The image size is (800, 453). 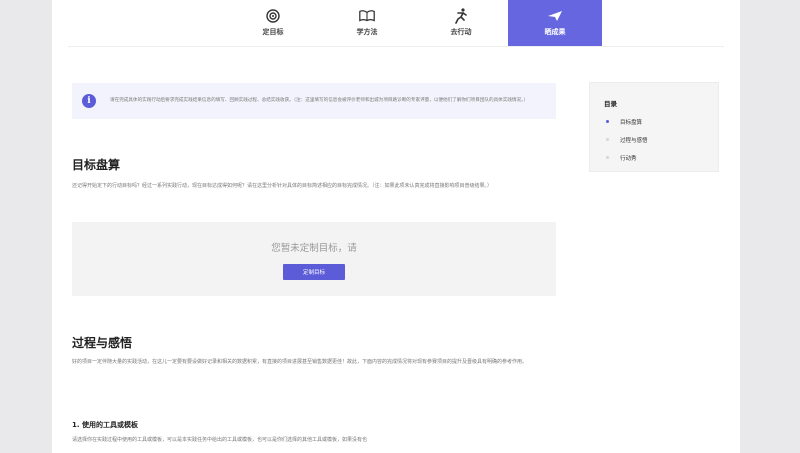 I want to click on step-take-action: 去行动, so click(x=461, y=23).